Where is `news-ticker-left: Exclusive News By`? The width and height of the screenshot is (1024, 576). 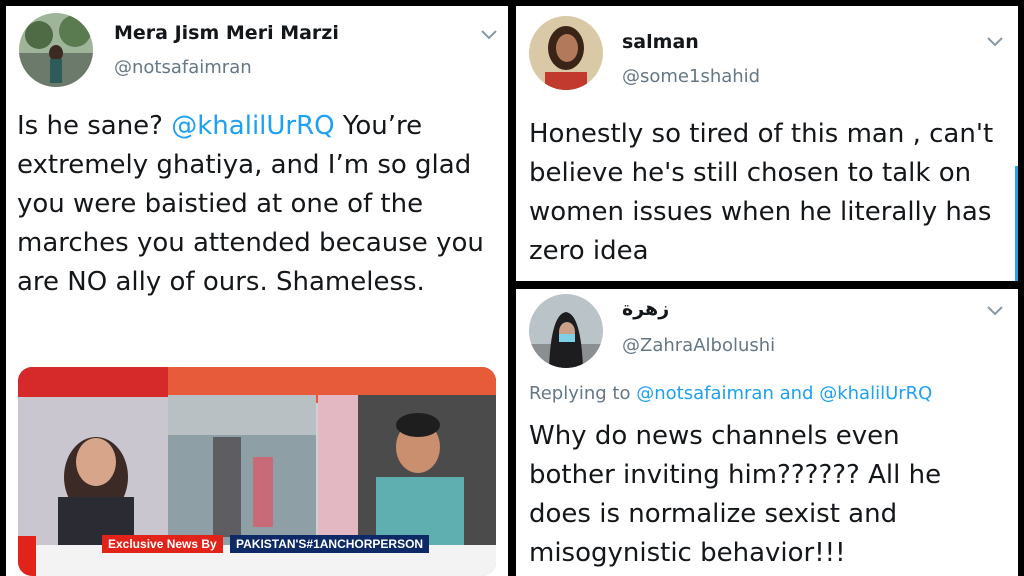
news-ticker-left: Exclusive News By is located at coordinates (162, 544).